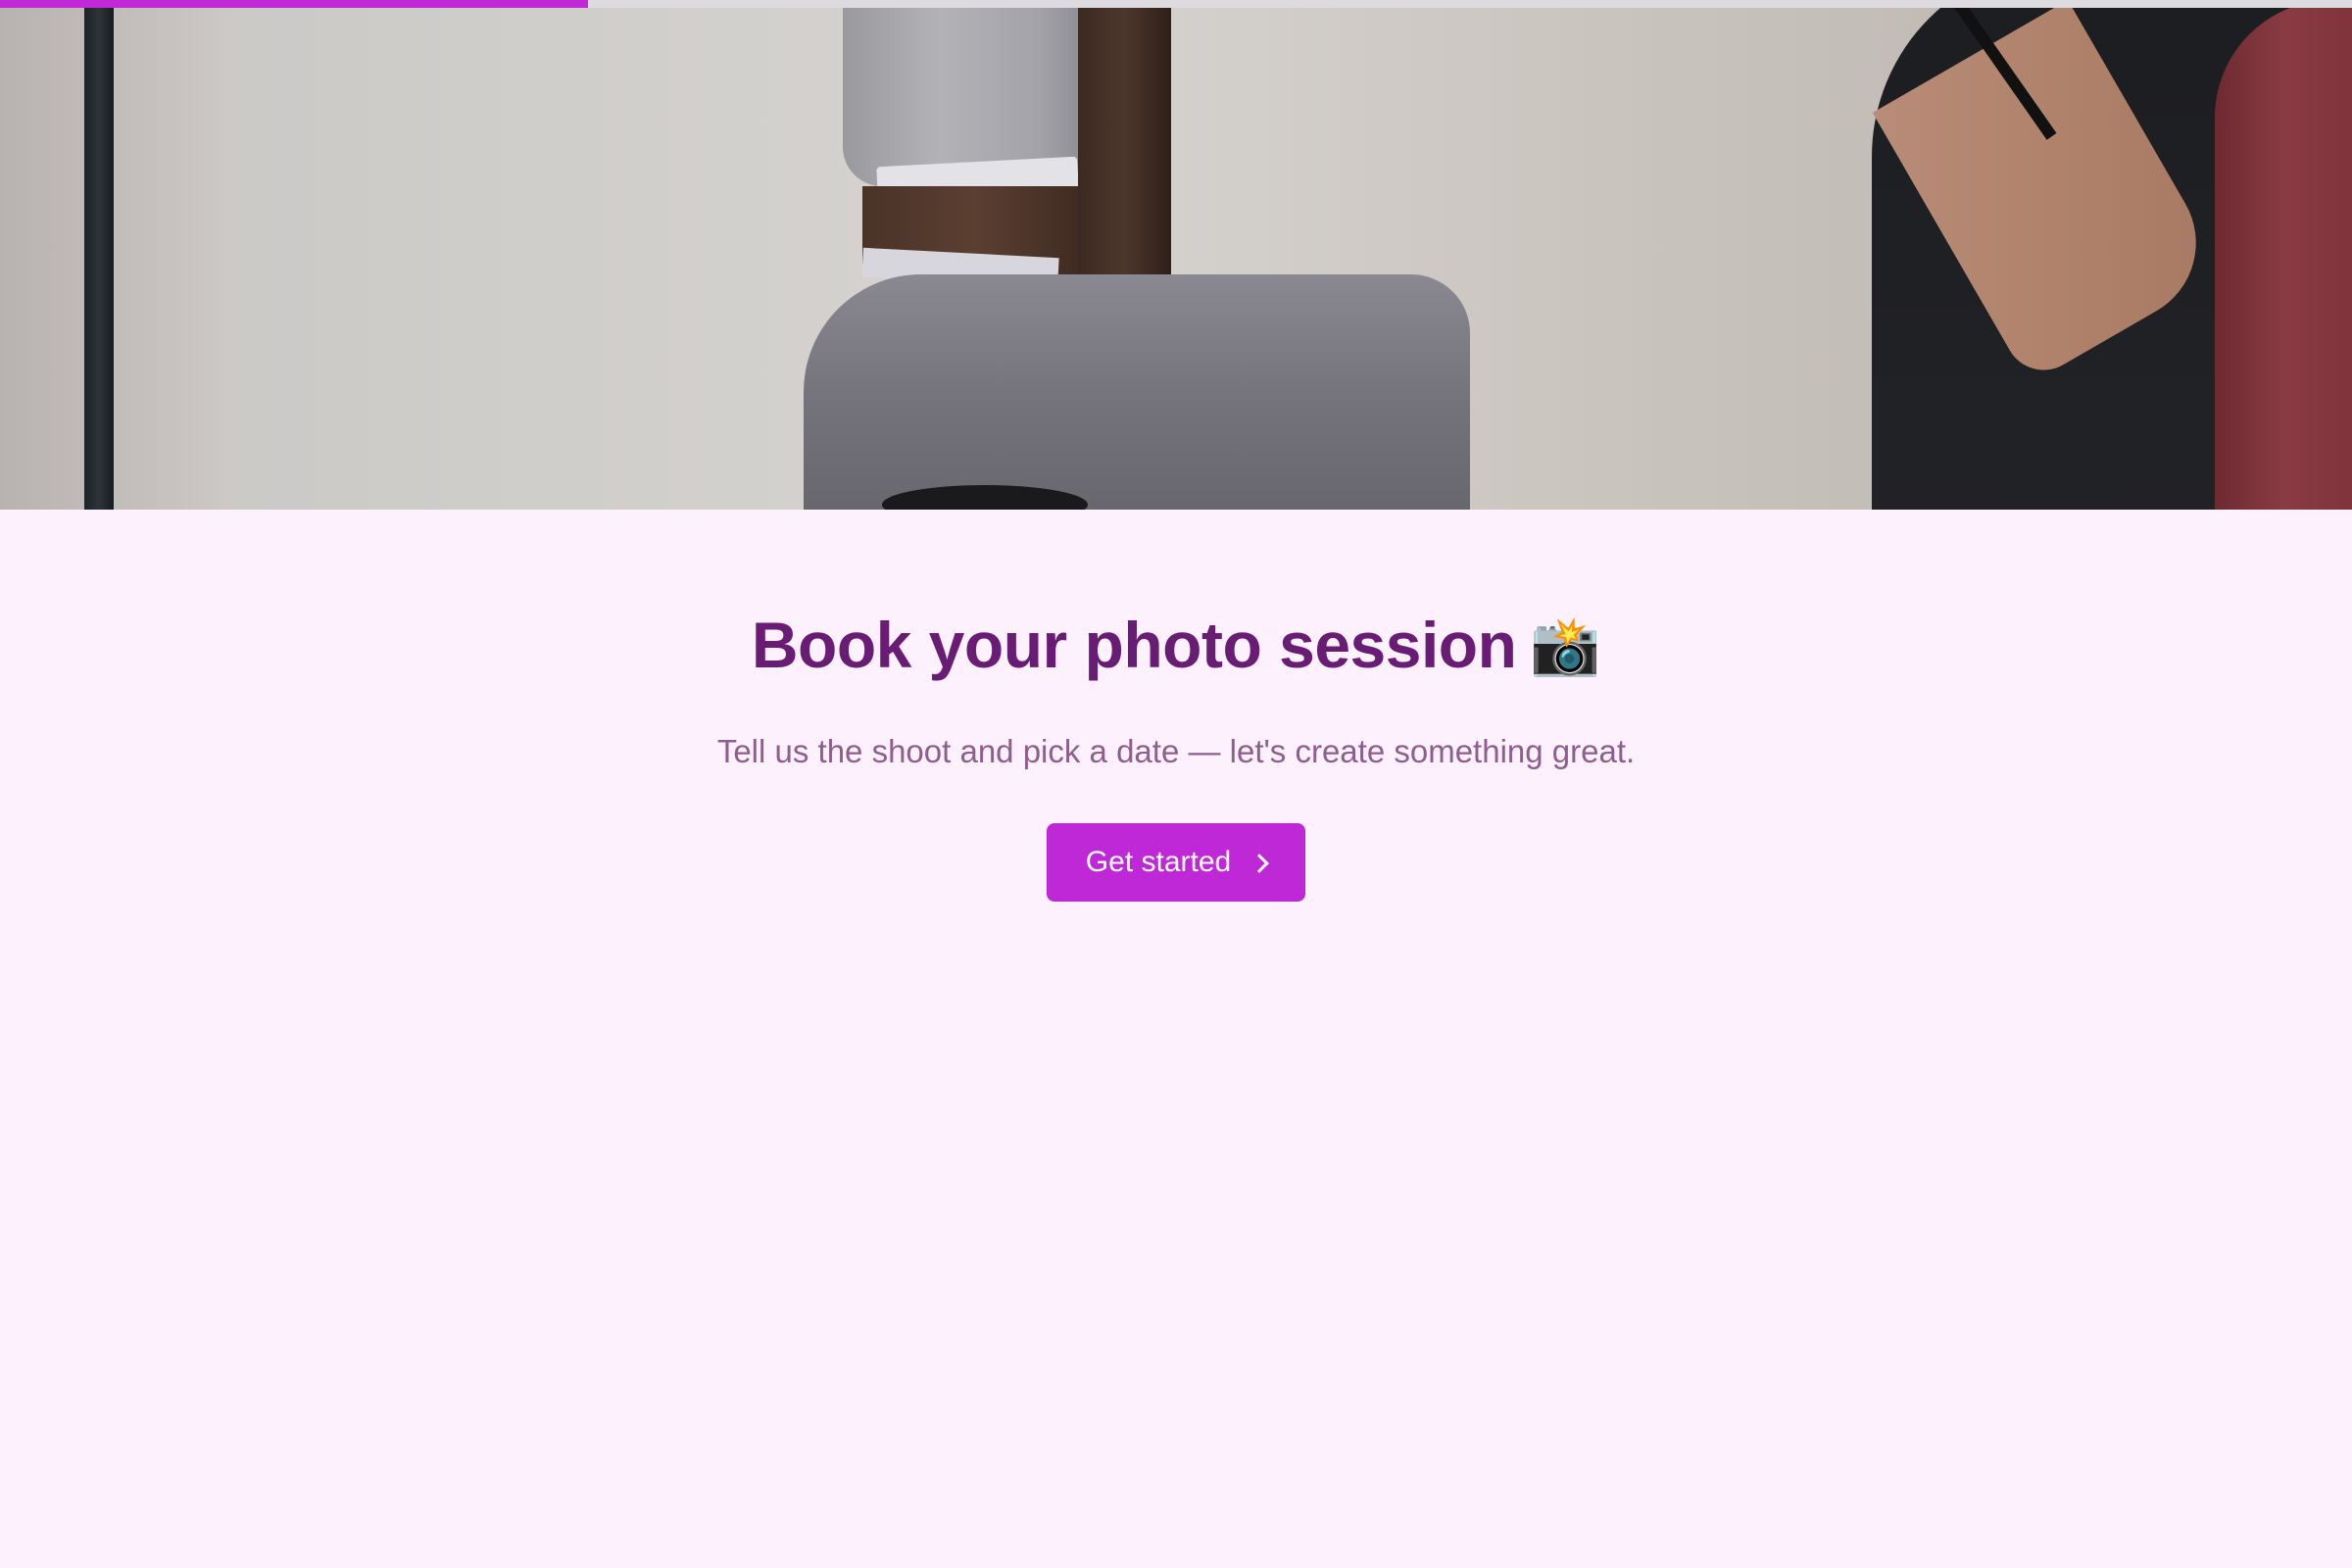  I want to click on get-started-button: Get started, so click(1176, 862).